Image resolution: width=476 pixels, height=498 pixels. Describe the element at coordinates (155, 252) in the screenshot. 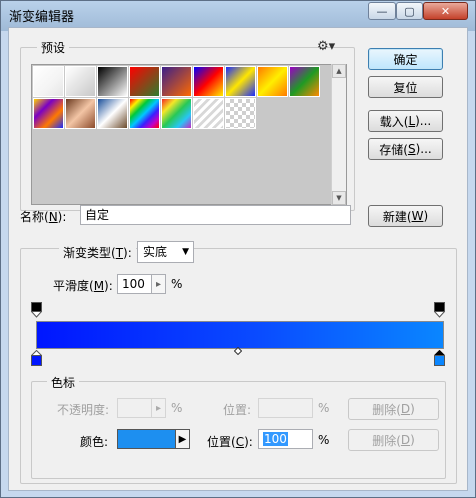

I see `gradient-type-value: 实底` at that location.